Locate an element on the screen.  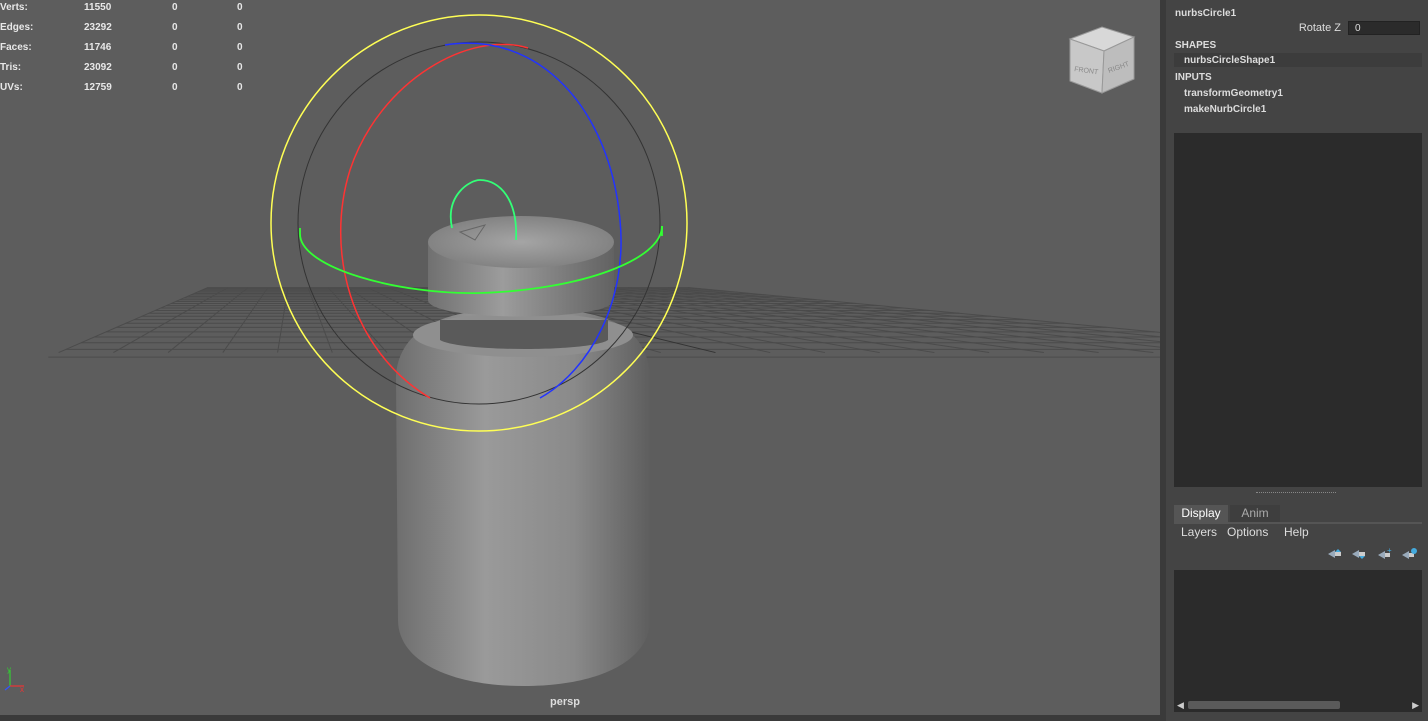
input-item-make-nurb-circle: makeNurbCircle1 is located at coordinates (1225, 109).